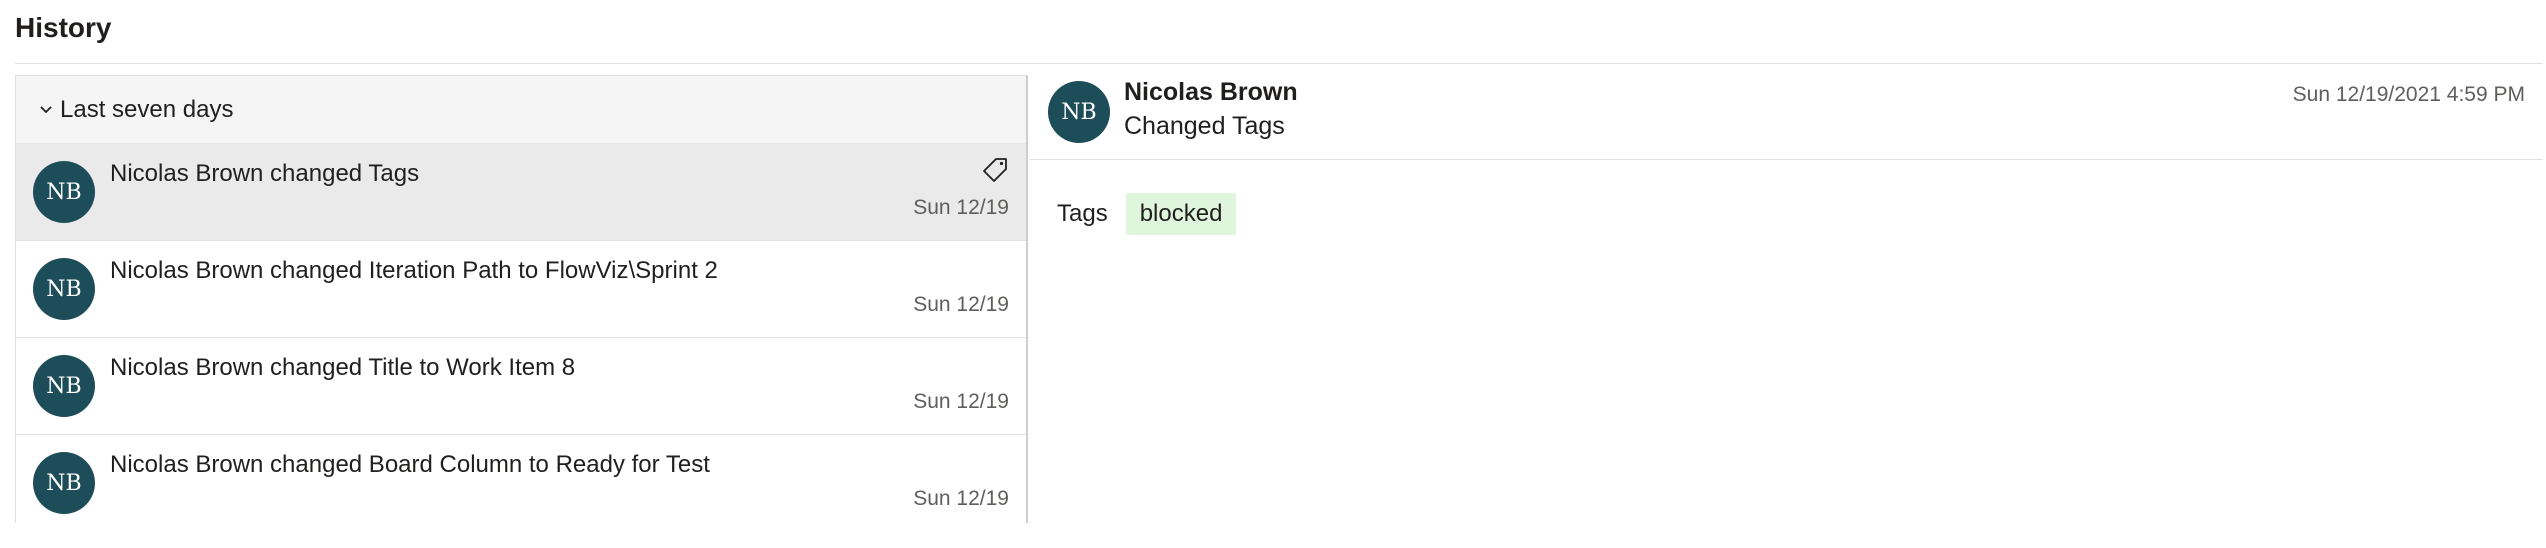 This screenshot has width=2546, height=548. Describe the element at coordinates (995, 170) in the screenshot. I see `tag-icon` at that location.